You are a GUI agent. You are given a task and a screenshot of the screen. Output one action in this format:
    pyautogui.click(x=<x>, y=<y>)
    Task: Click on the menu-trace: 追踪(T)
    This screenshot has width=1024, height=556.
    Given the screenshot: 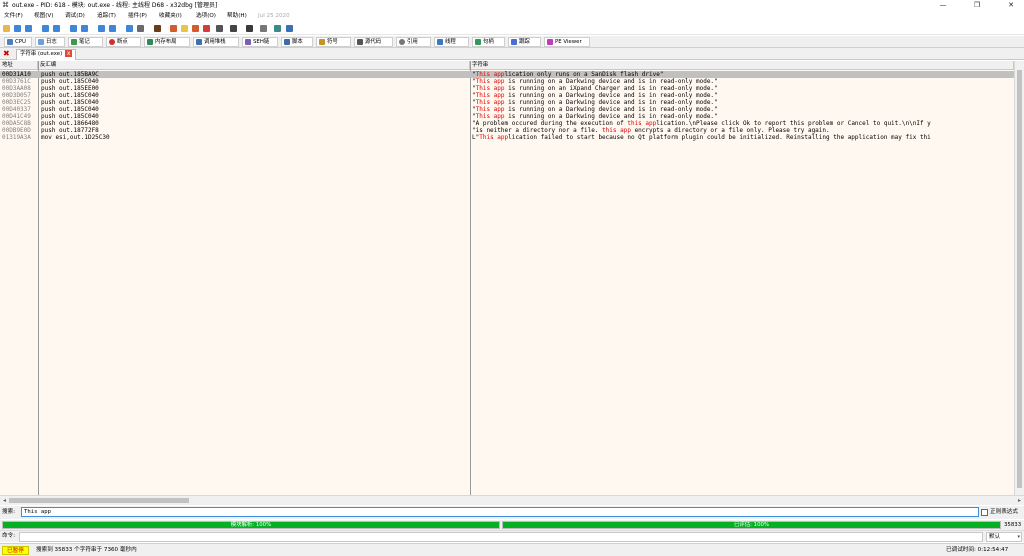 What is the action you would take?
    pyautogui.click(x=106, y=16)
    